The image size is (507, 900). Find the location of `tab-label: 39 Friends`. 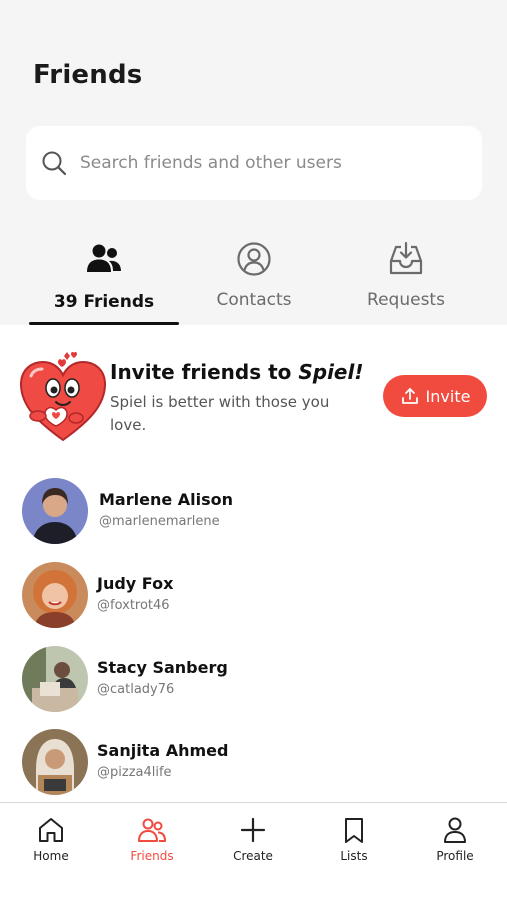

tab-label: 39 Friends is located at coordinates (104, 302).